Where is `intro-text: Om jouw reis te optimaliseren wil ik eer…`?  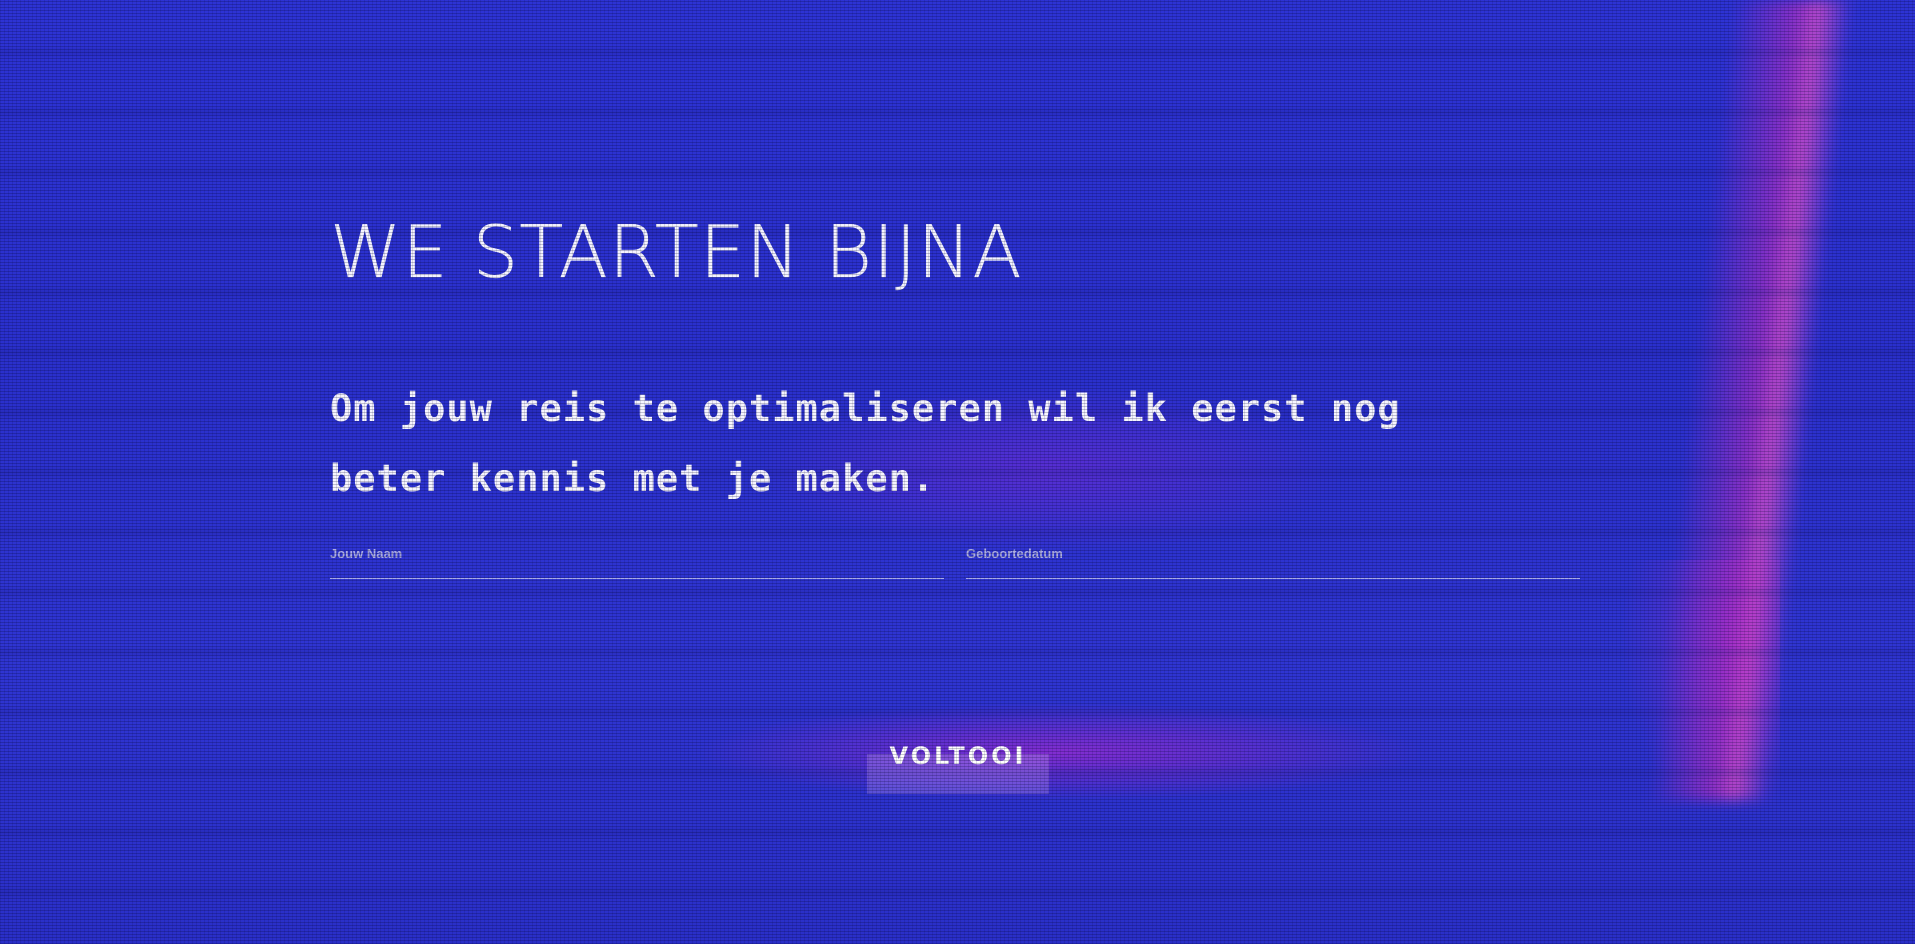
intro-text: Om jouw reis te optimaliseren wil ik eer… is located at coordinates (865, 443).